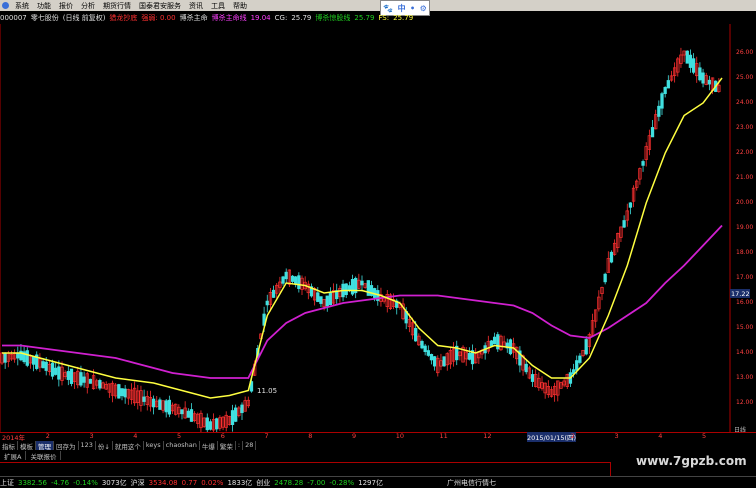  What do you see at coordinates (13, 17) in the screenshot?
I see `stock-code: 000007` at bounding box center [13, 17].